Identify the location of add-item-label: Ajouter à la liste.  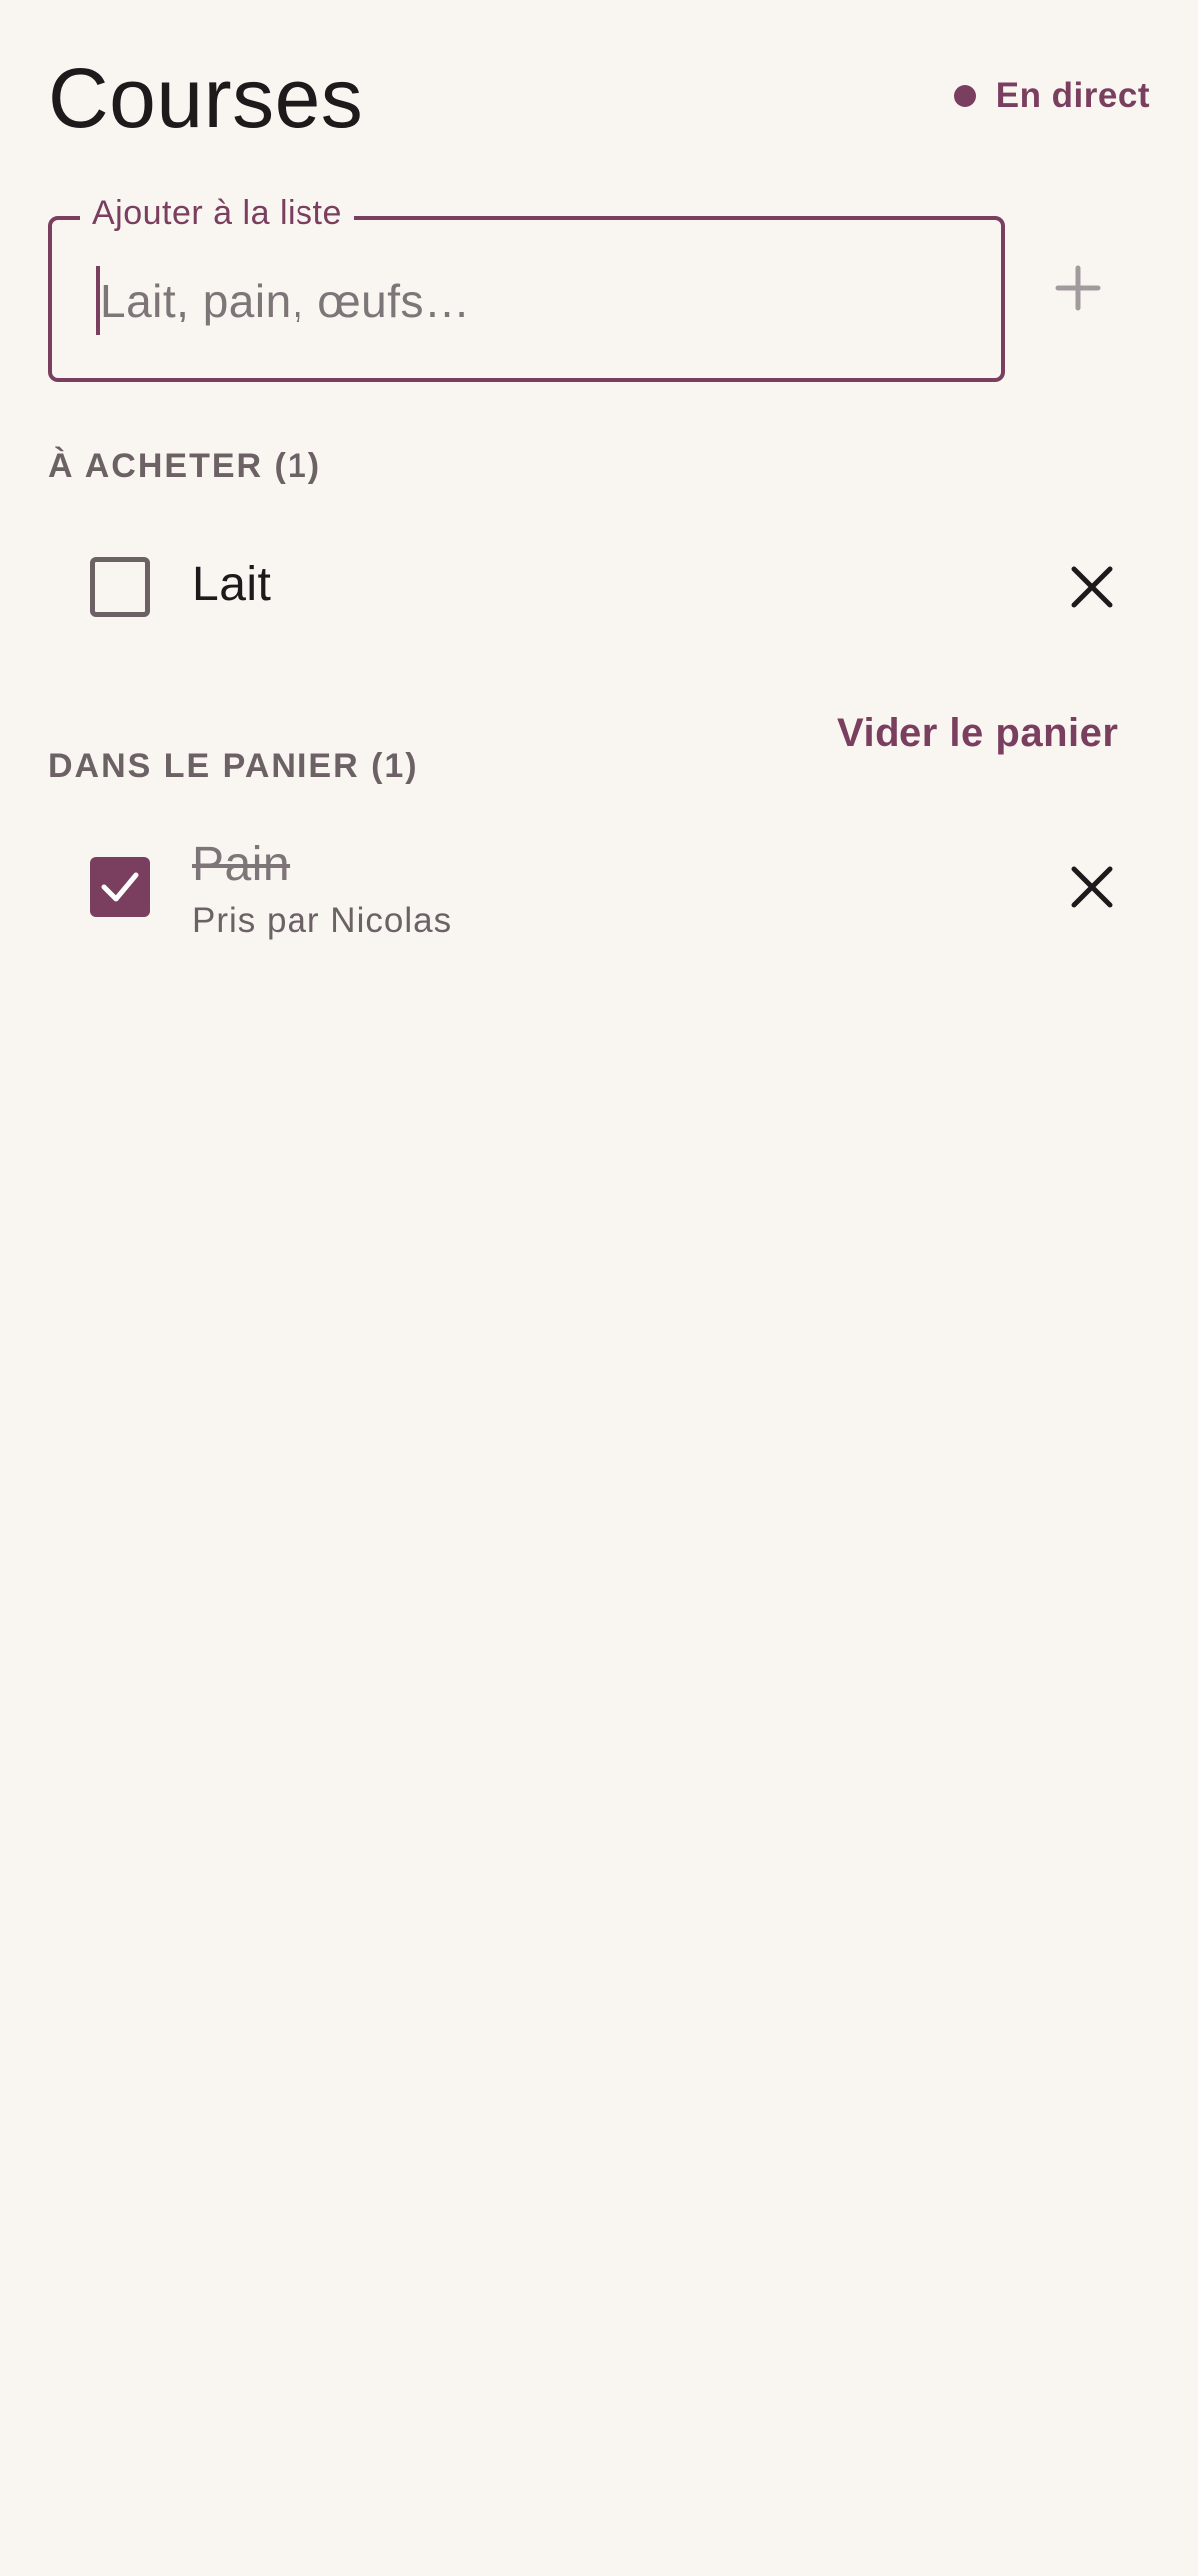
(217, 213).